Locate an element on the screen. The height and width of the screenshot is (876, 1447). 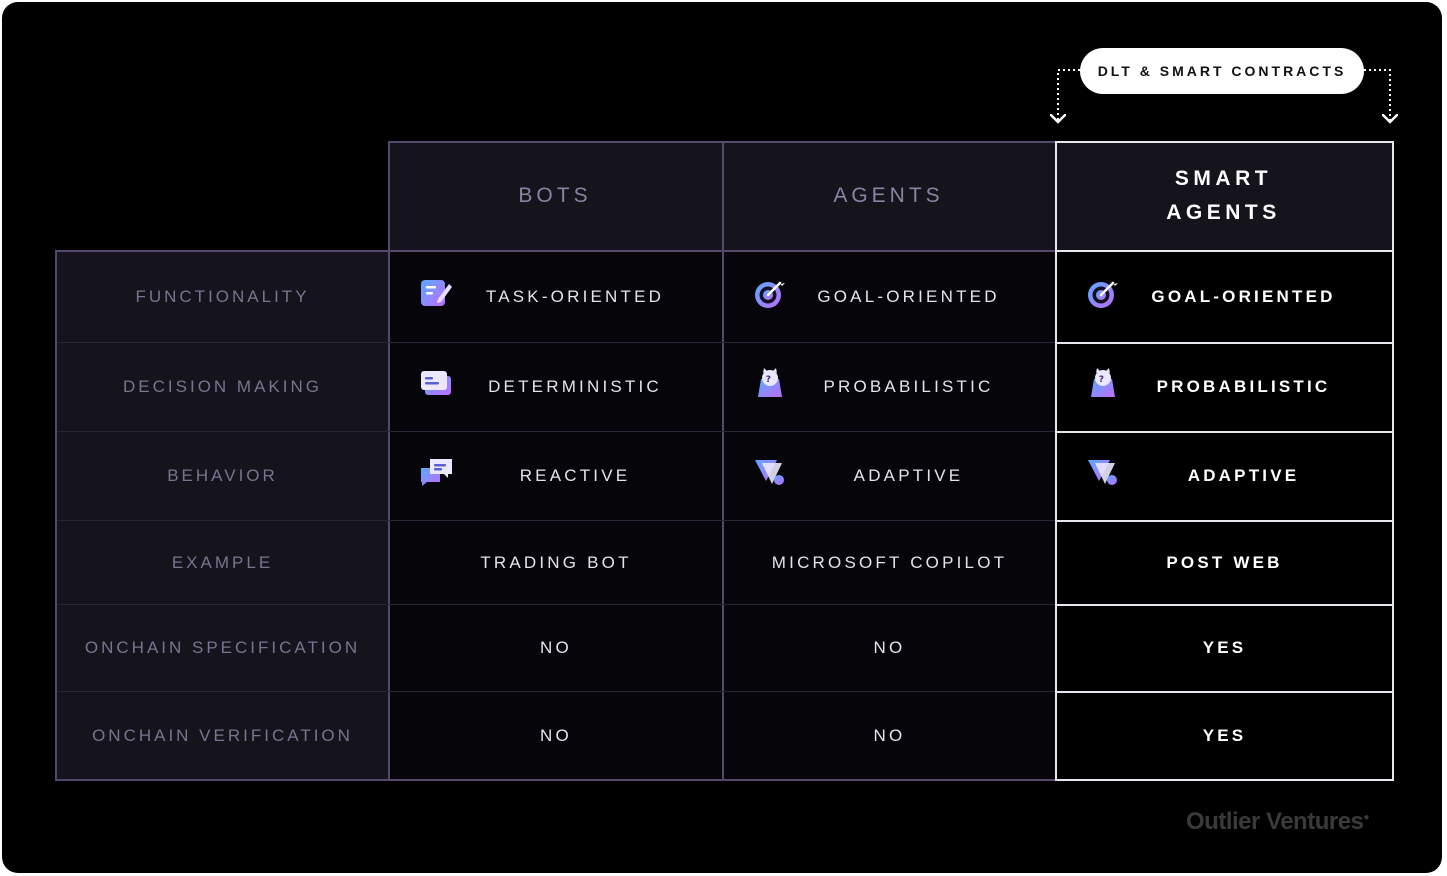
cell-onchain-specification-bots: NO is located at coordinates (556, 648).